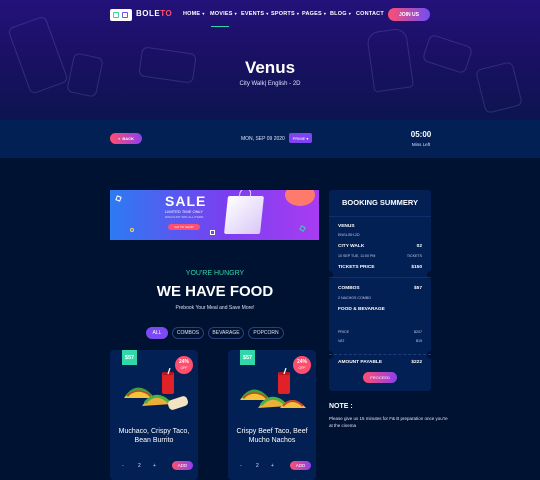  Describe the element at coordinates (215, 273) in the screenshot. I see `section-kicker: YOU'RE HUNGRY` at that location.